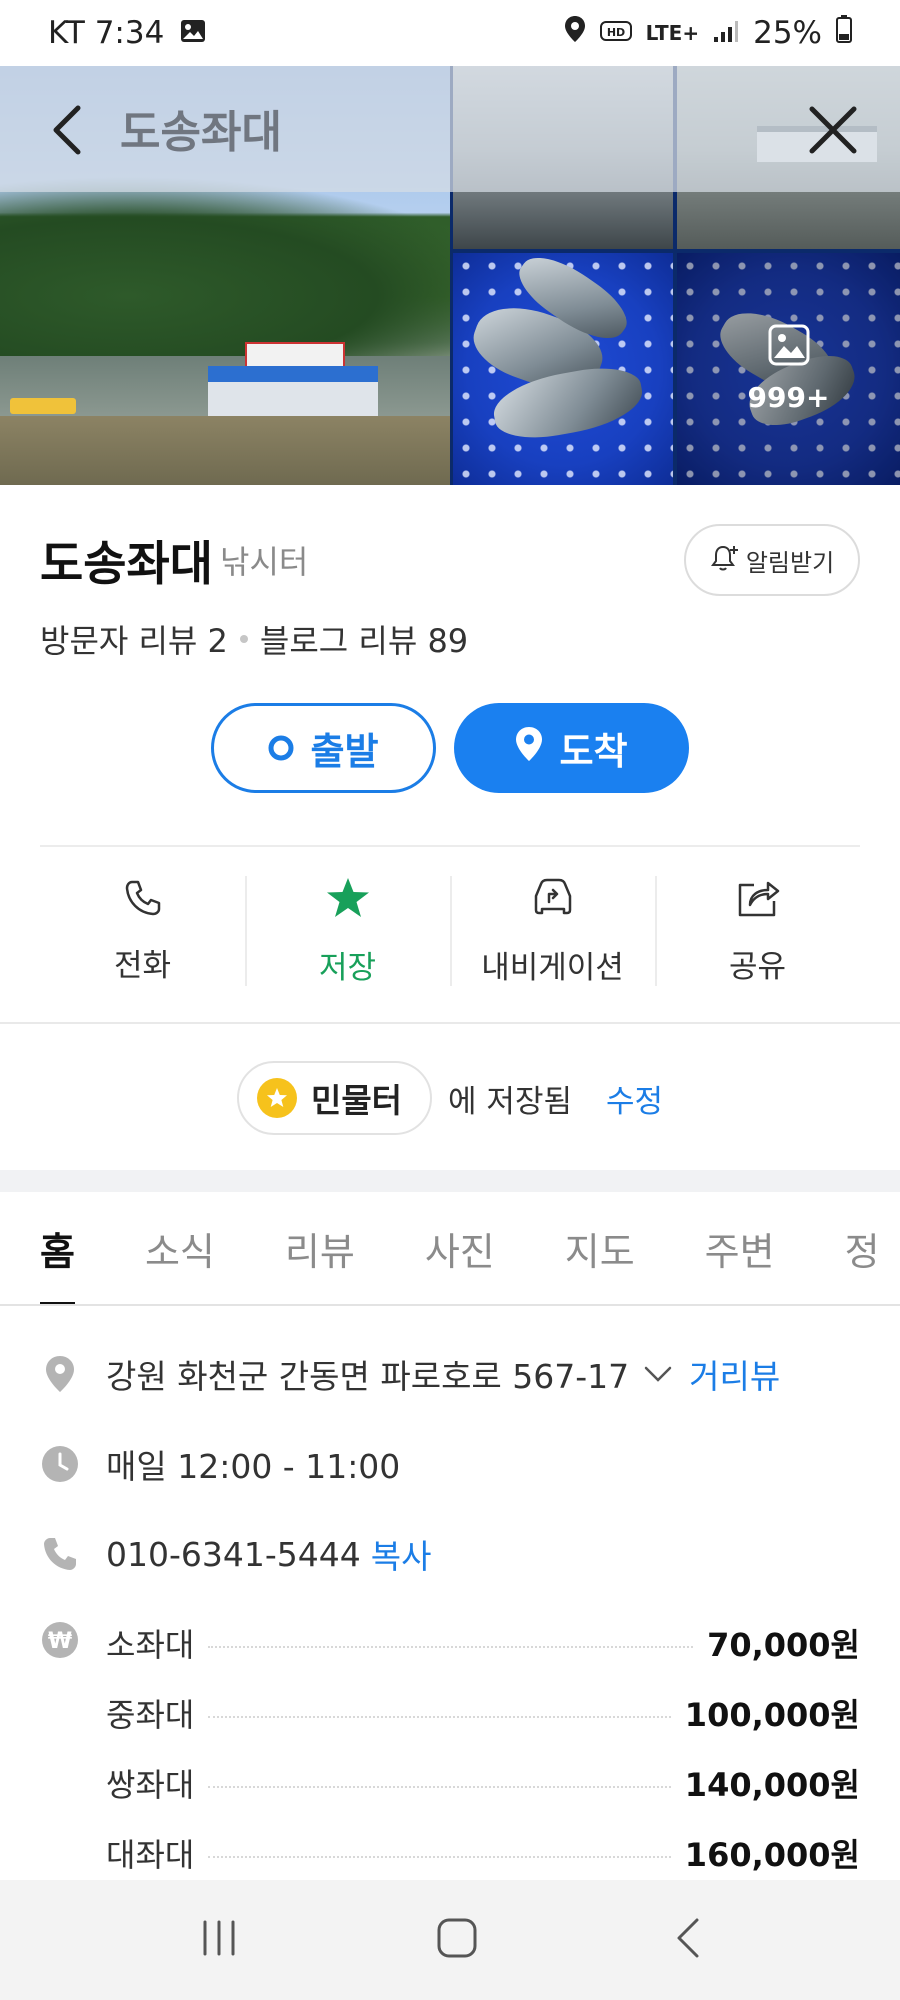 The height and width of the screenshot is (2000, 900). What do you see at coordinates (180, 1248) in the screenshot?
I see `tab-news: 소식` at bounding box center [180, 1248].